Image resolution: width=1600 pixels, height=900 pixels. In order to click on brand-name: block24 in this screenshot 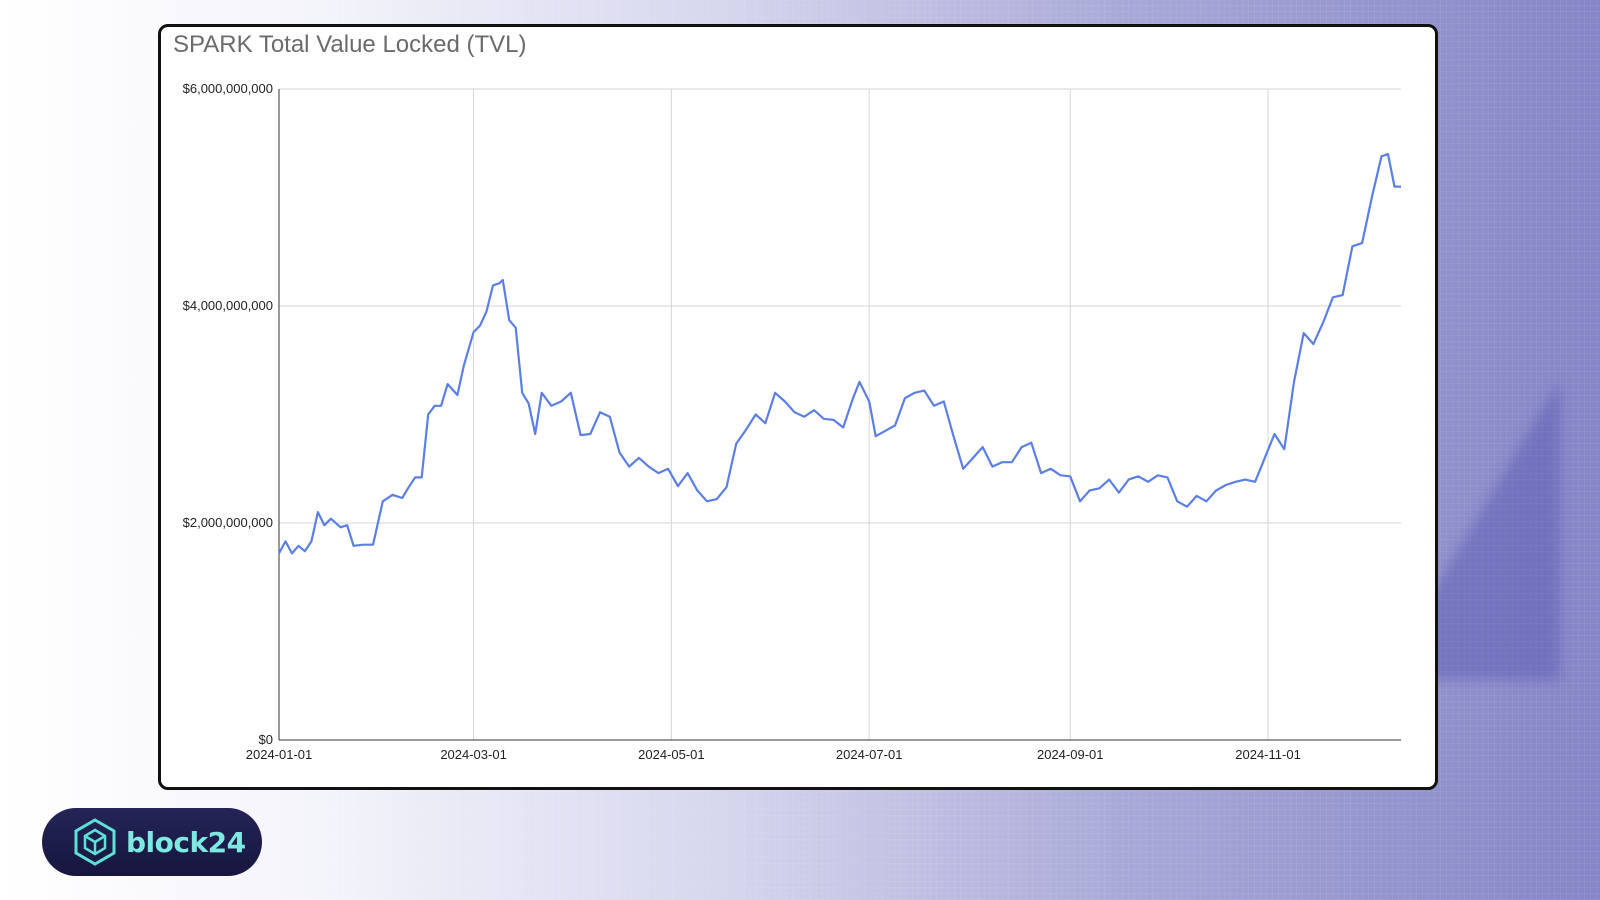, I will do `click(186, 842)`.